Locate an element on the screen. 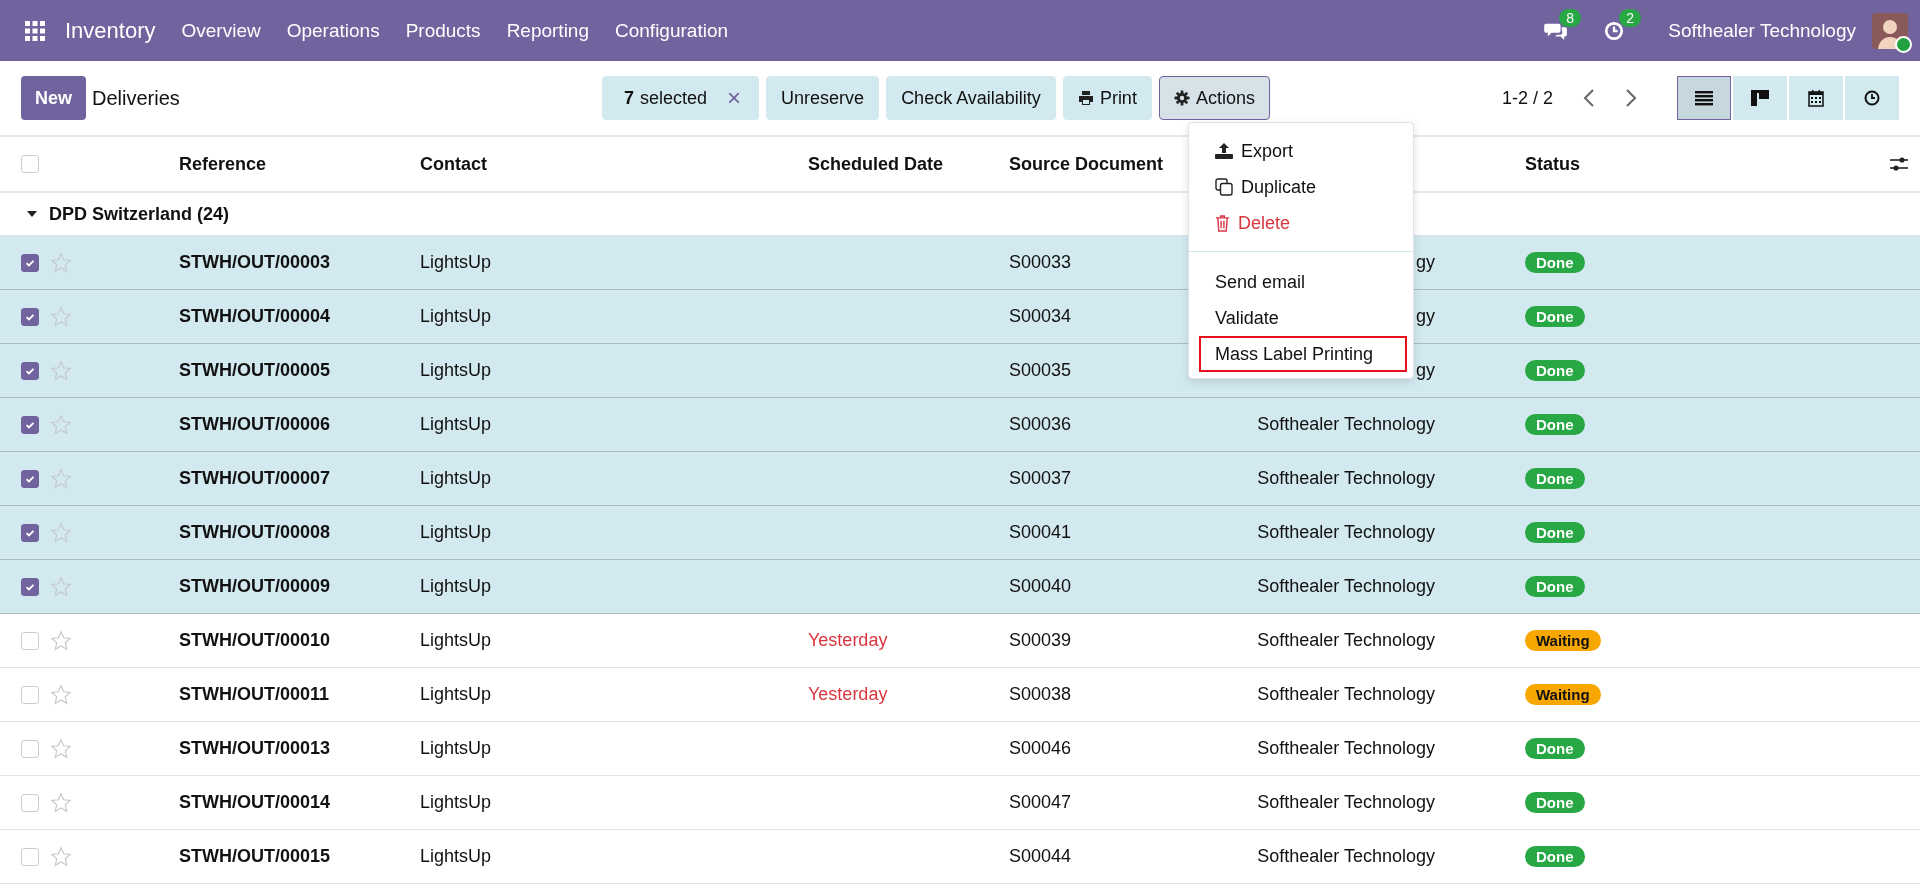 The height and width of the screenshot is (884, 1920). previous-page-icon is located at coordinates (1589, 98).